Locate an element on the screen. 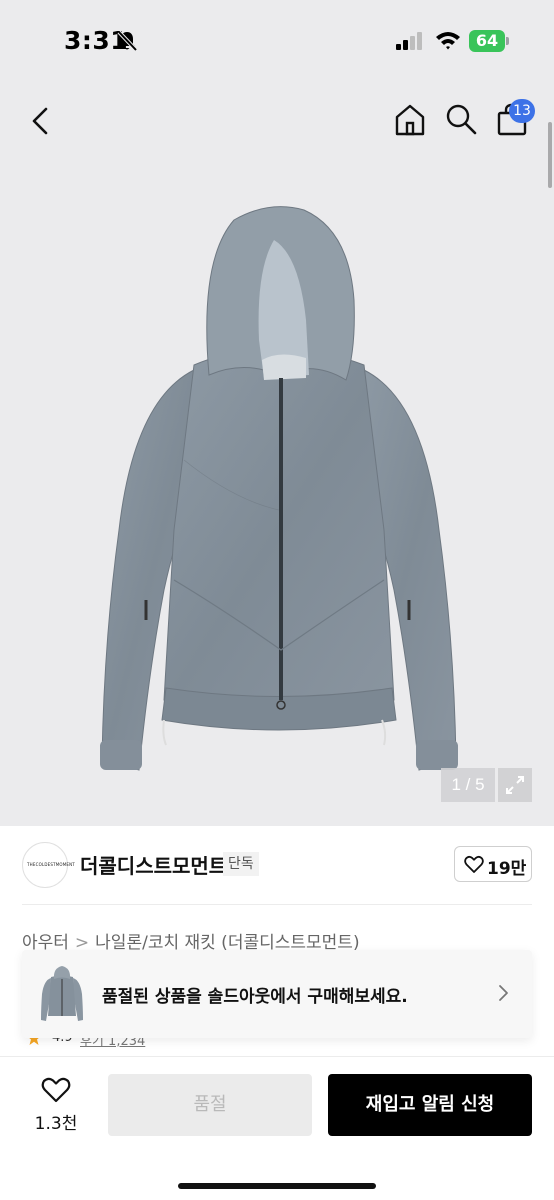 The image size is (554, 1200). divider is located at coordinates (277, 904).